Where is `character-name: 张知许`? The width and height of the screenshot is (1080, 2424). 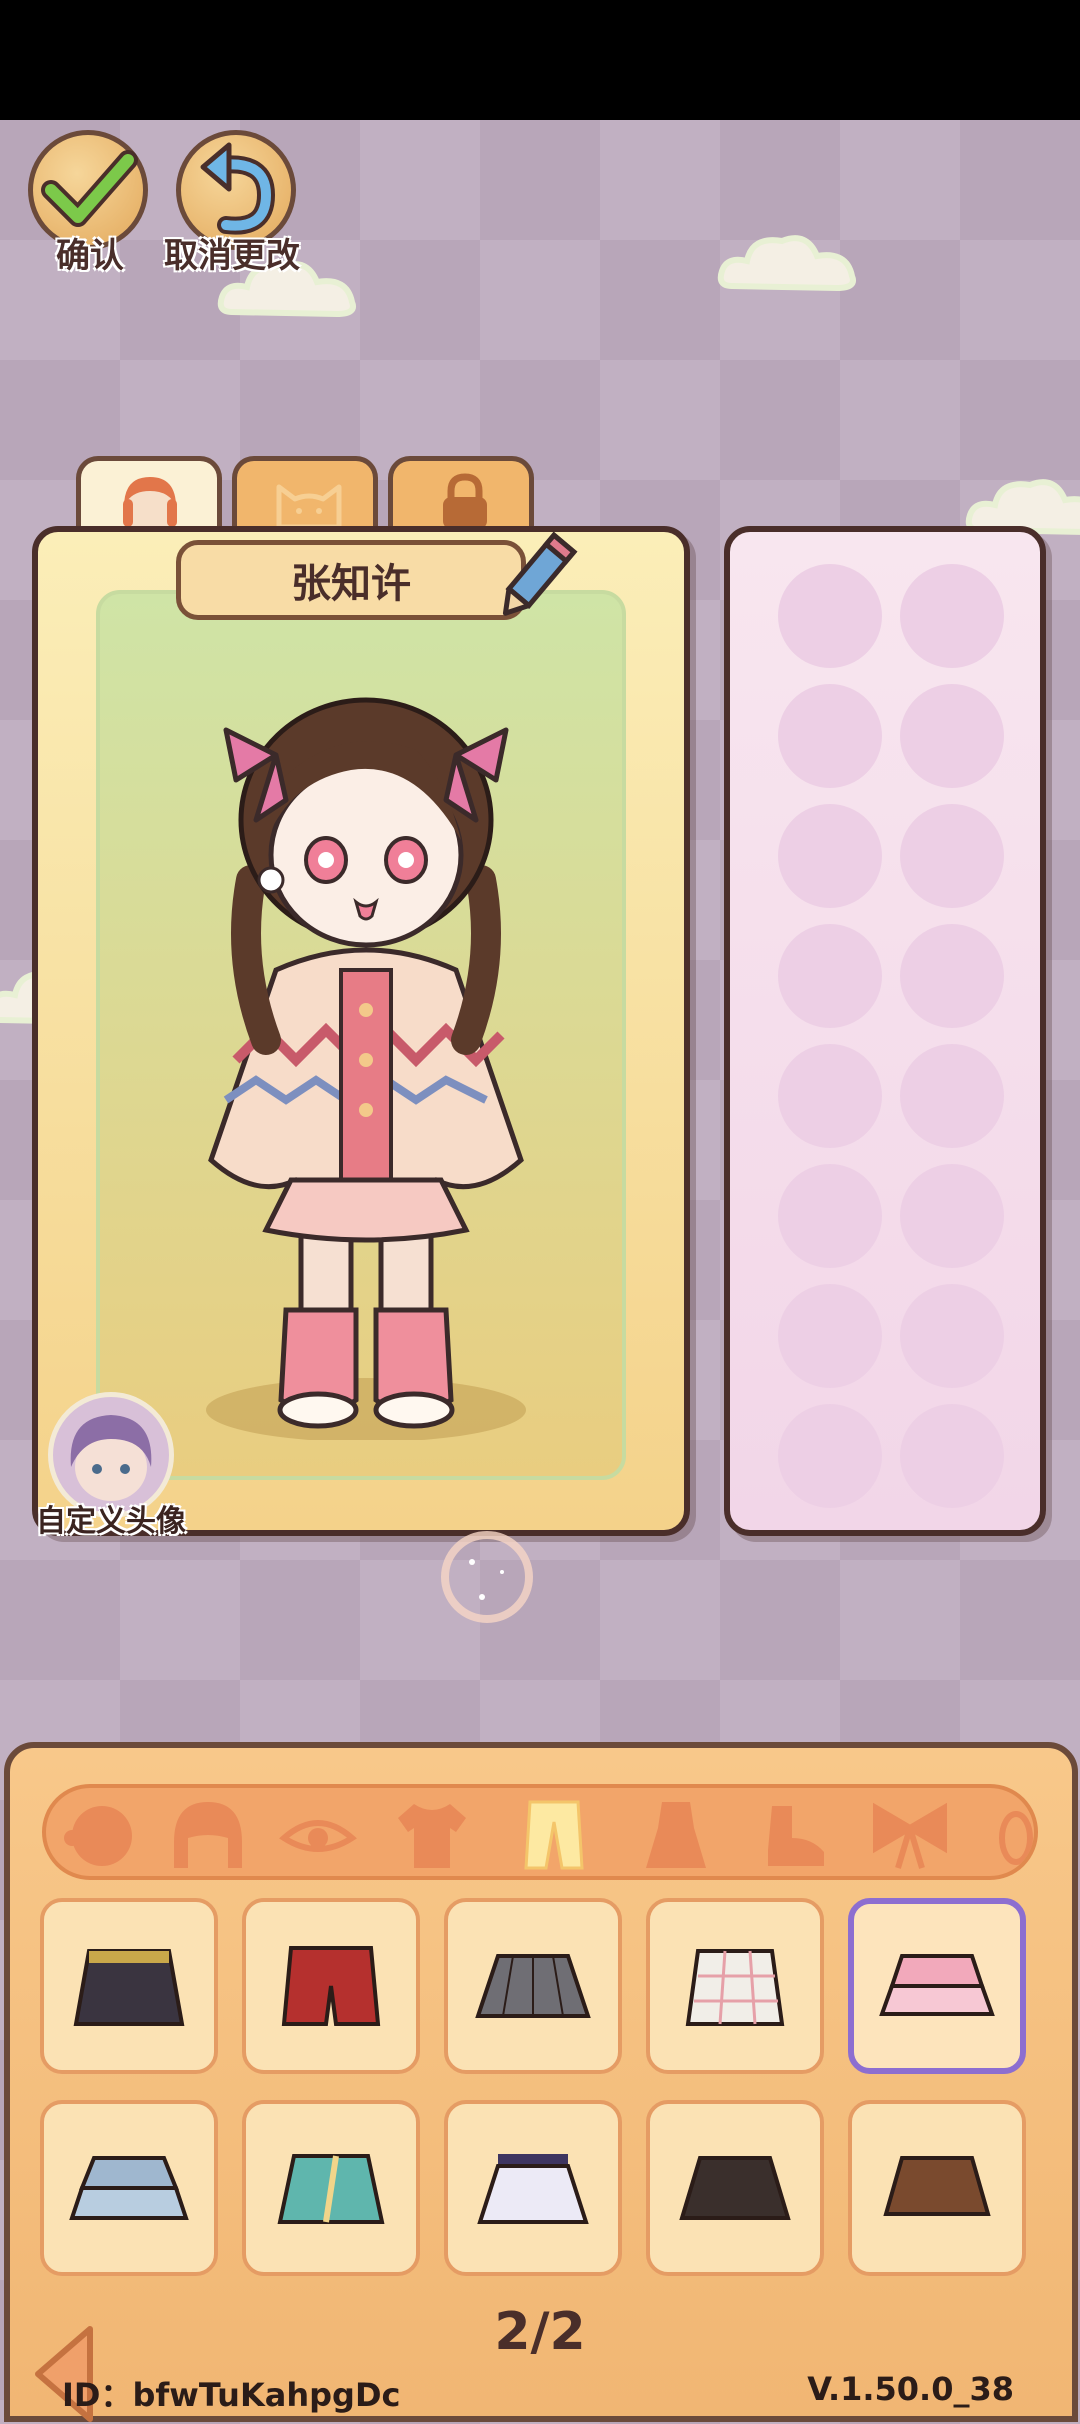
character-name: 张知许 is located at coordinates (351, 580).